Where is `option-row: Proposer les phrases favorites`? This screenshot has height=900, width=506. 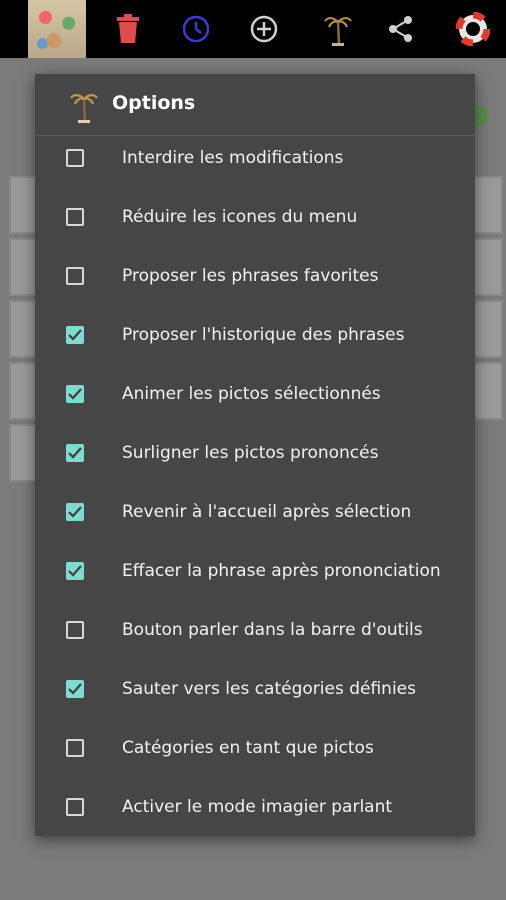 option-row: Proposer les phrases favorites is located at coordinates (255, 283).